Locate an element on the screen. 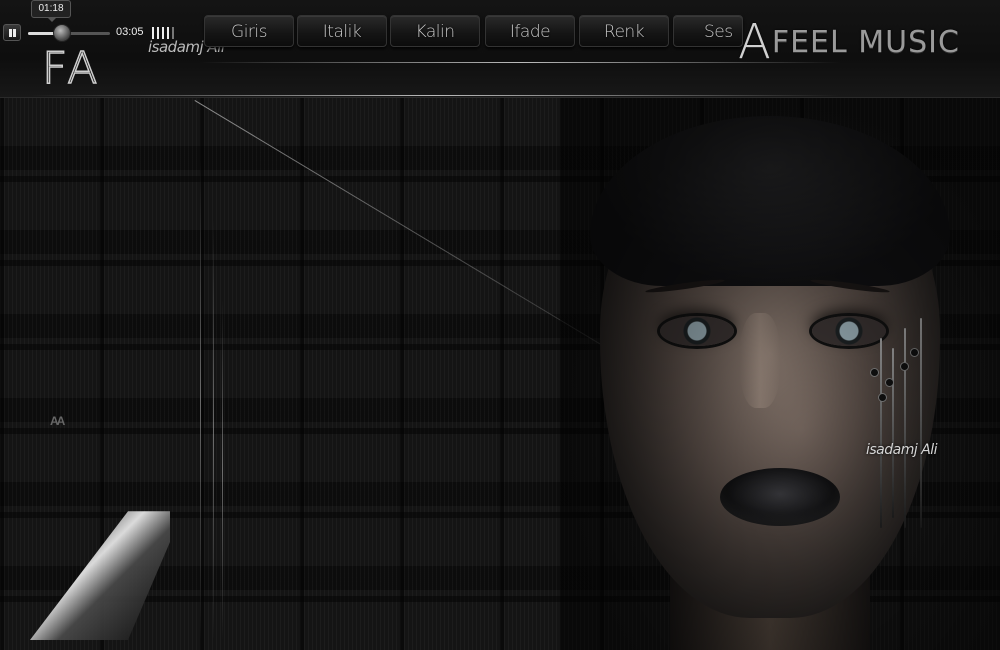  tab-giris: Giris is located at coordinates (249, 31).